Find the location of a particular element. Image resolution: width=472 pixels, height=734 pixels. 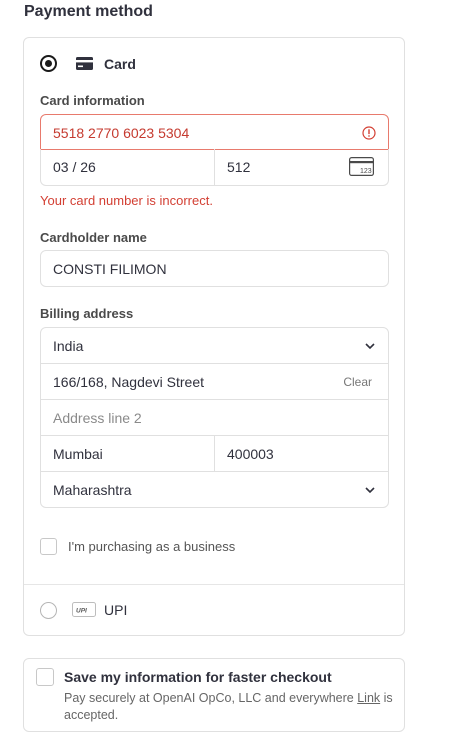

business-label: I'm purchasing as a business is located at coordinates (151, 546).